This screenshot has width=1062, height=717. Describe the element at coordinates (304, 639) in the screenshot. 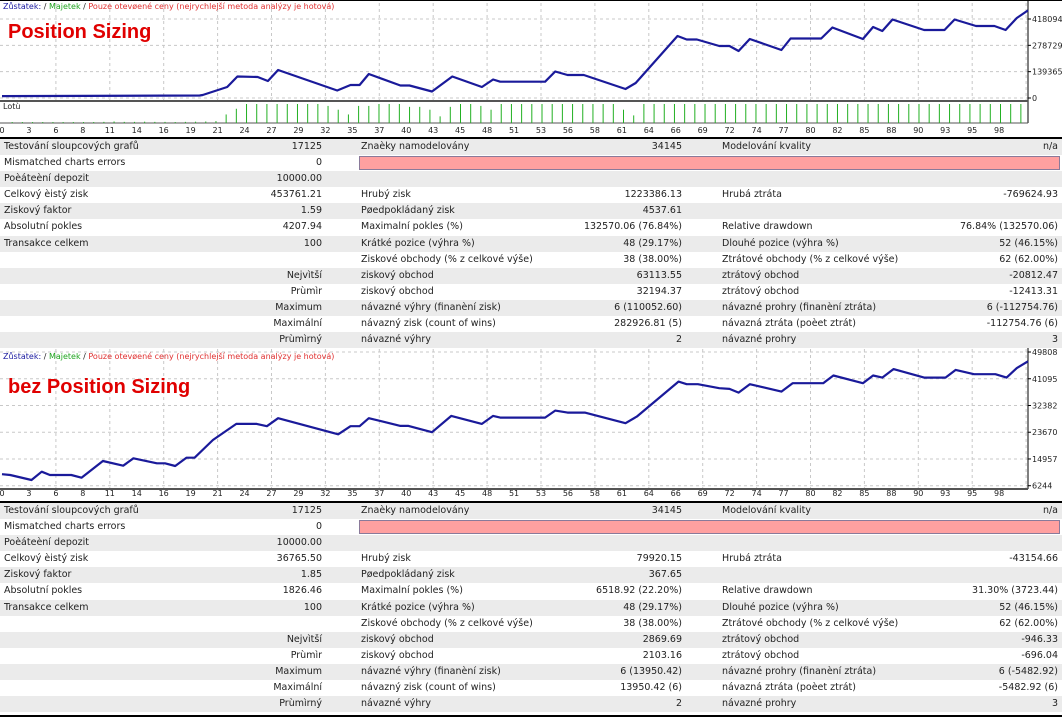

I see `stat-value: Nejvìtší` at that location.